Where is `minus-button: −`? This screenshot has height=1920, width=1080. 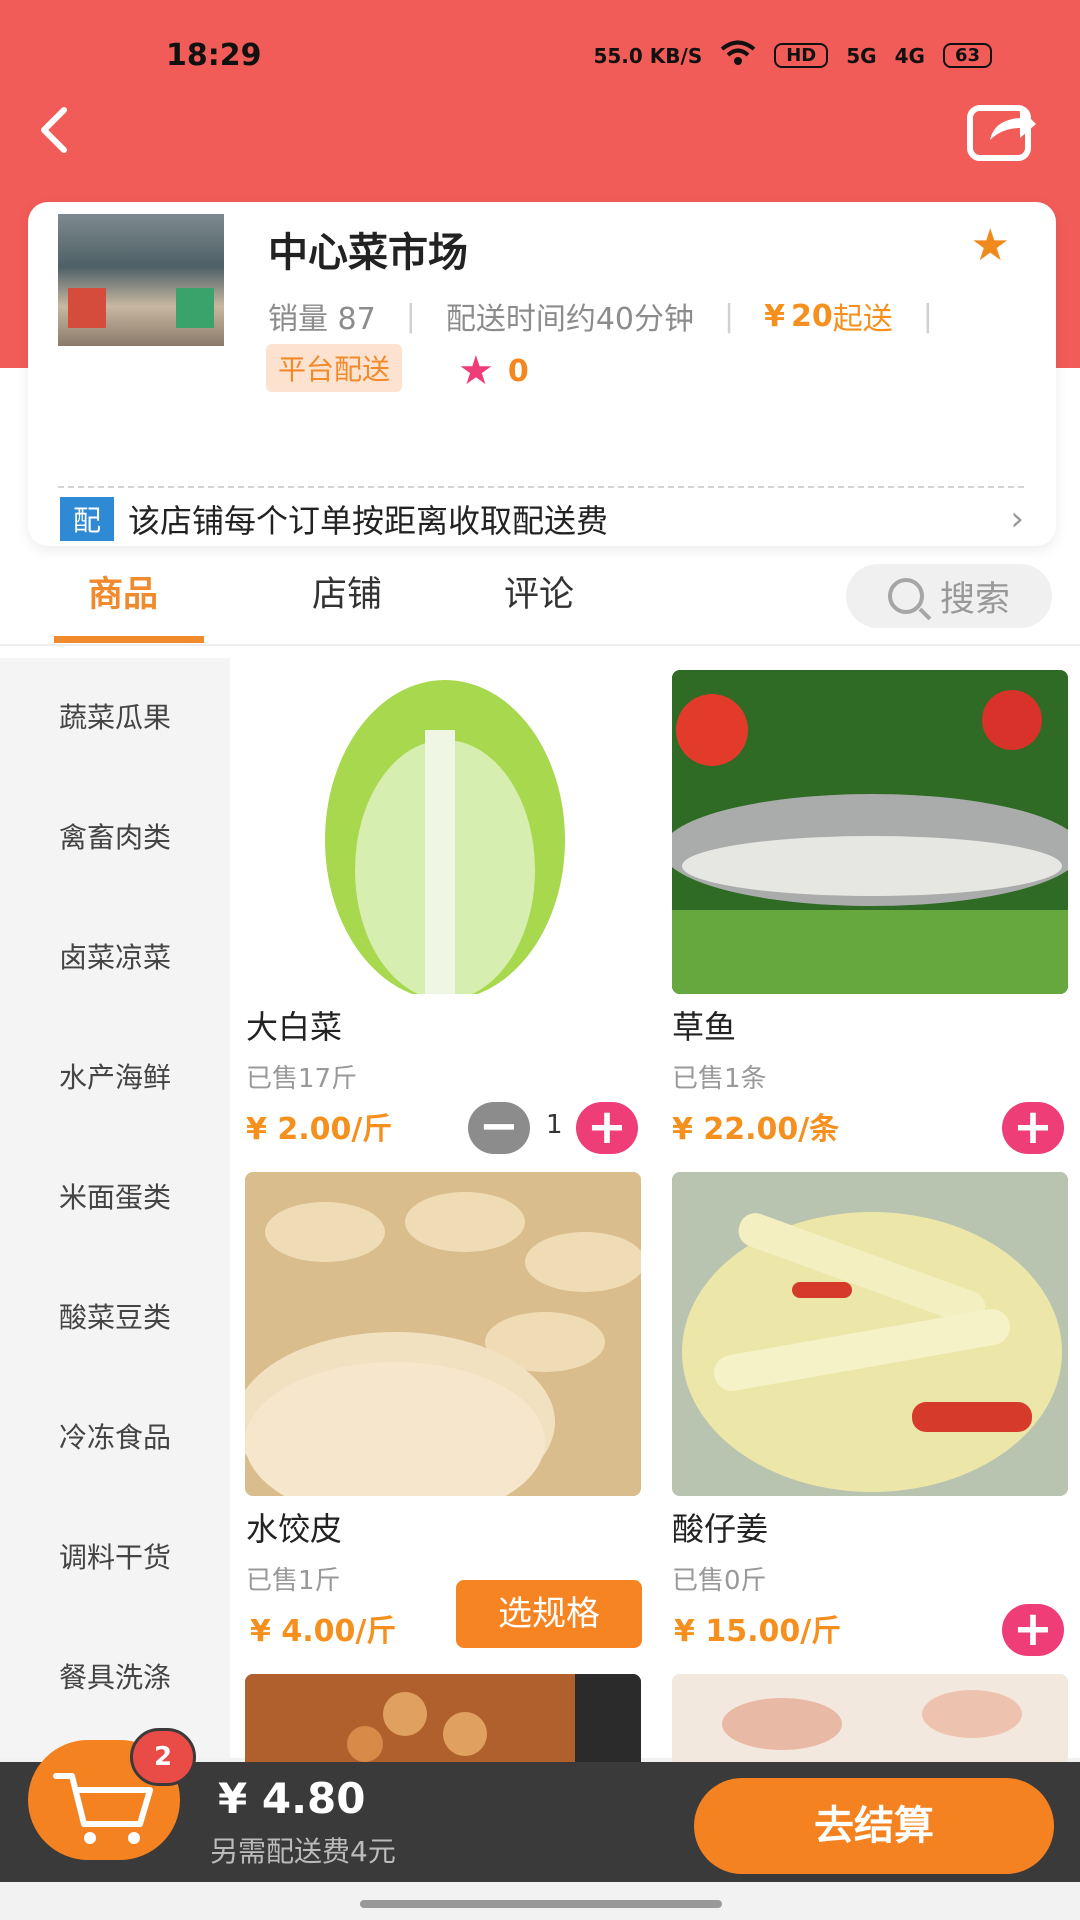 minus-button: − is located at coordinates (499, 1128).